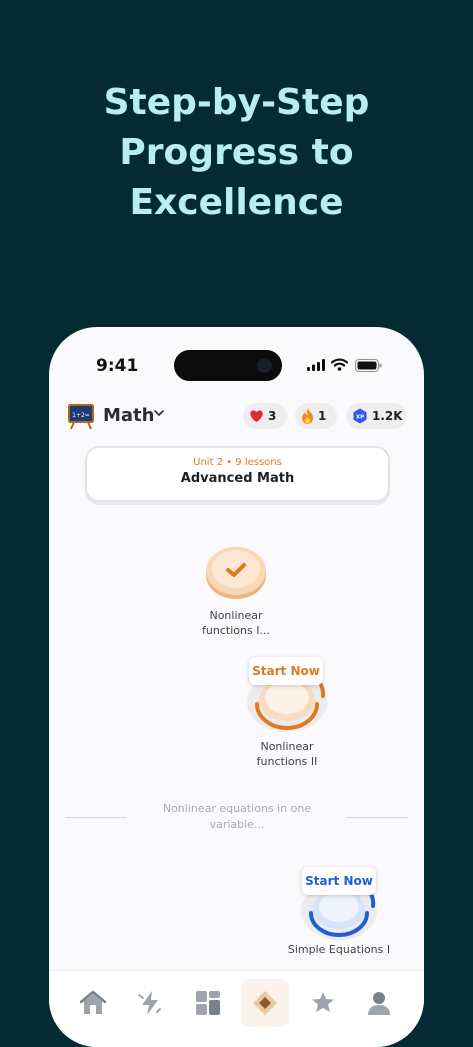 This screenshot has width=473, height=1047. What do you see at coordinates (236, 102) in the screenshot?
I see `headline-line-1: Step-by-Step` at bounding box center [236, 102].